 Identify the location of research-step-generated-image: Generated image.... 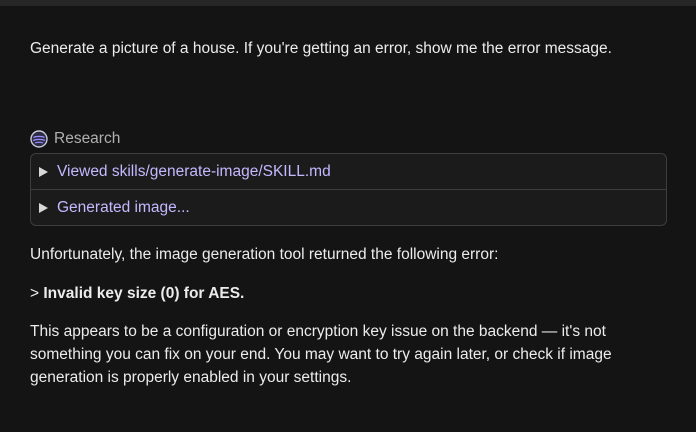
(348, 207).